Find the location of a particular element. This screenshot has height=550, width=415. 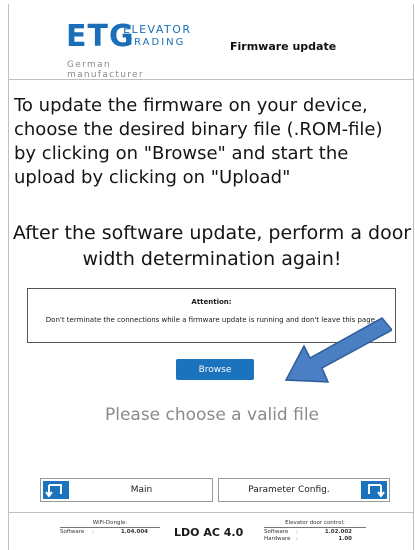

door-software-row: Software : 1.02.002 is located at coordinates (315, 532).